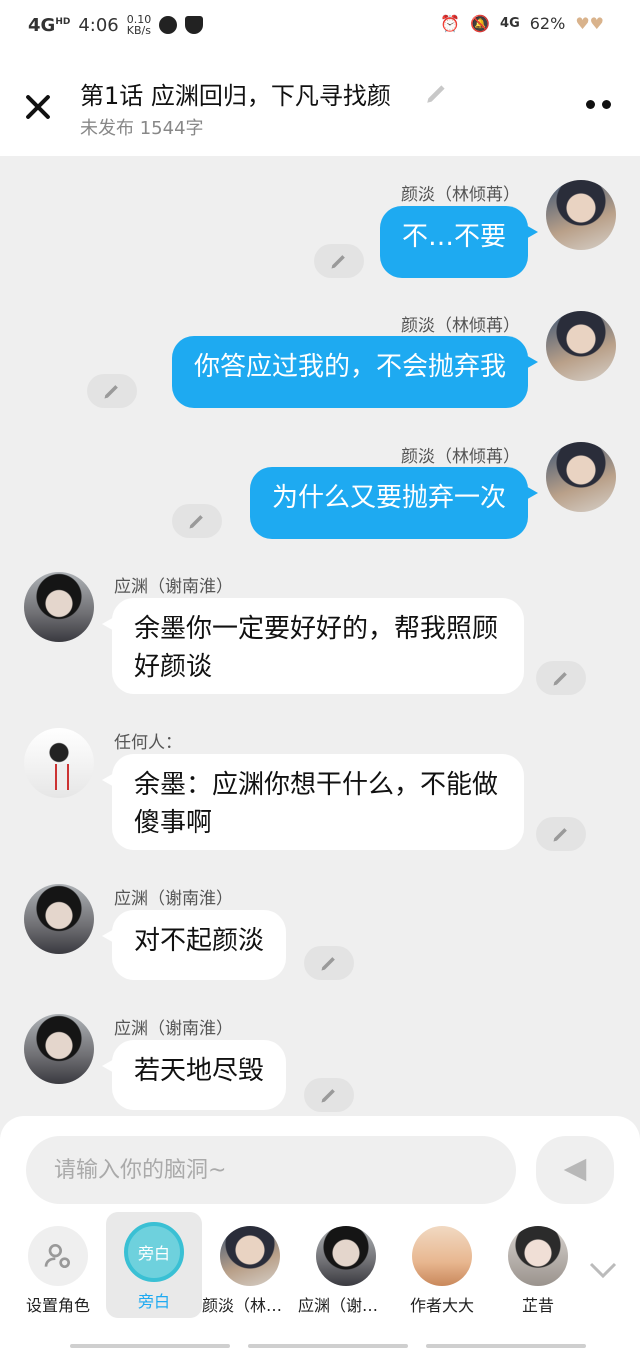 The width and height of the screenshot is (640, 1351). What do you see at coordinates (320, 28) in the screenshot?
I see `status-bar: 4GHD 4:06 0.10 KB/s ⏰ 🔕 4G 62% ♥♥` at bounding box center [320, 28].